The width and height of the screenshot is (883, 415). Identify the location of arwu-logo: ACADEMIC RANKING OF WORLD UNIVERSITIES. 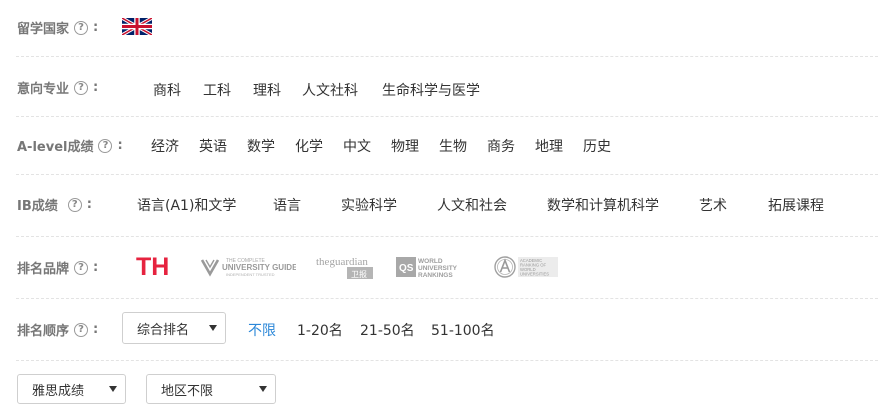
(527, 268).